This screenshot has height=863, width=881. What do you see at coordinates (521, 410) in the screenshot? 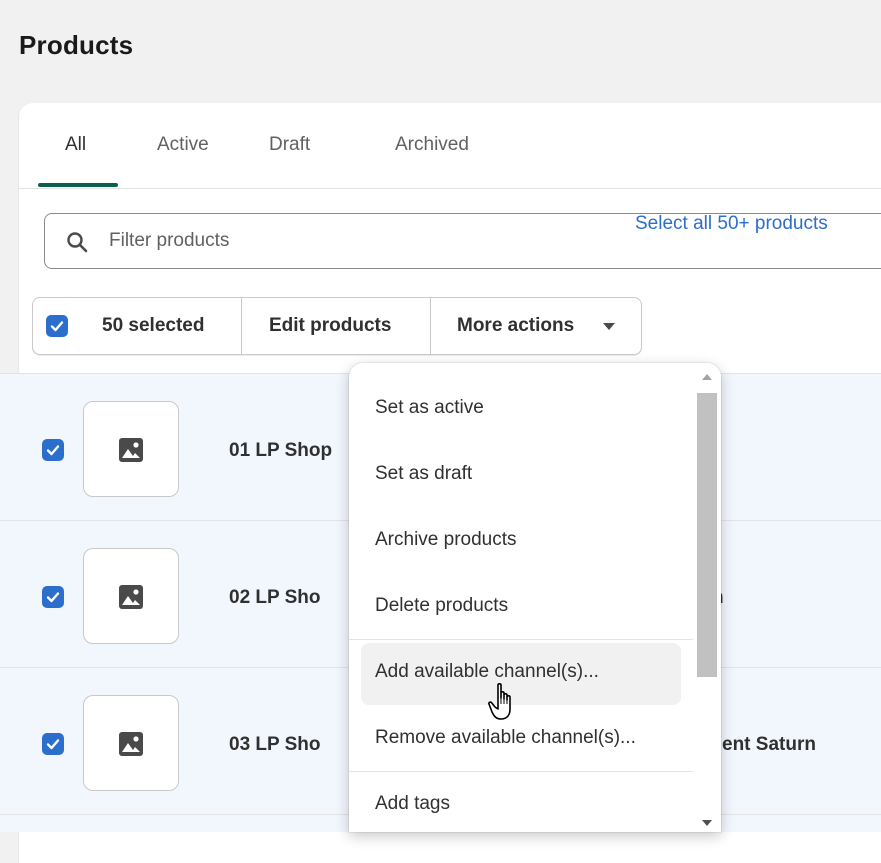
I see `menu-item-set-as-active: Set as active` at bounding box center [521, 410].